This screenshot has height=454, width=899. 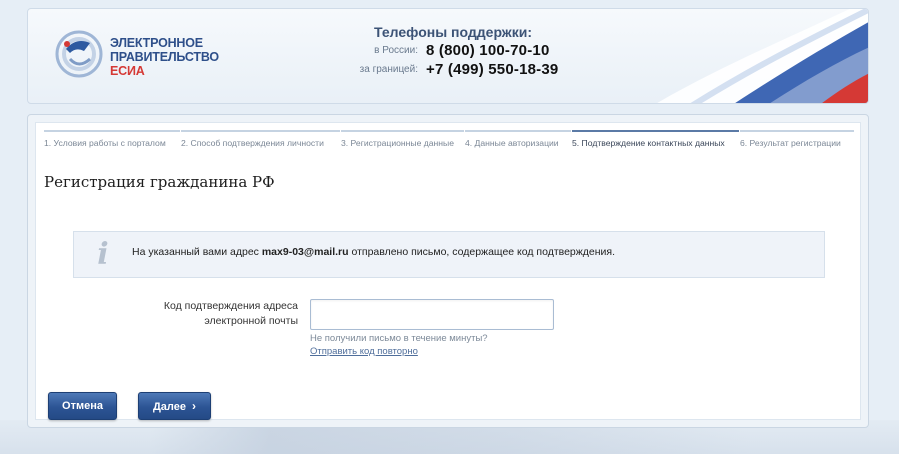 What do you see at coordinates (518, 141) in the screenshot?
I see `step-4: 4. Данные авторизации` at bounding box center [518, 141].